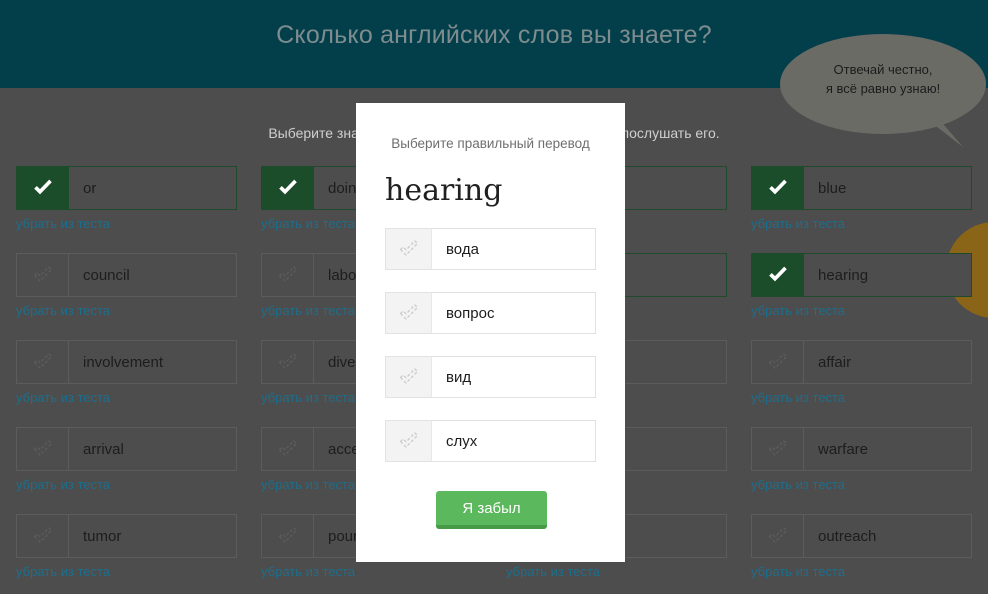  I want to click on translation-option: вода, so click(490, 249).